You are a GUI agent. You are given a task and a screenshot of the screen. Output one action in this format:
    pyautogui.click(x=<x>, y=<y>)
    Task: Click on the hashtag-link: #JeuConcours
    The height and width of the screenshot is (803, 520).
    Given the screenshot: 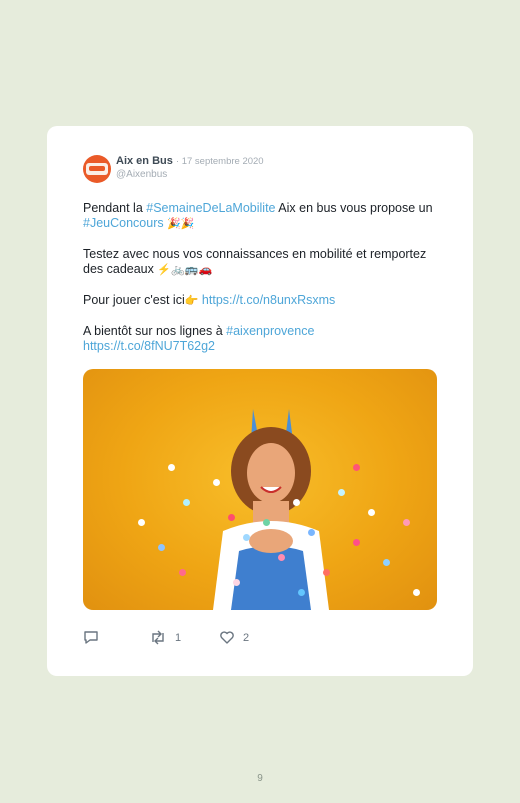 What is the action you would take?
    pyautogui.click(x=123, y=223)
    